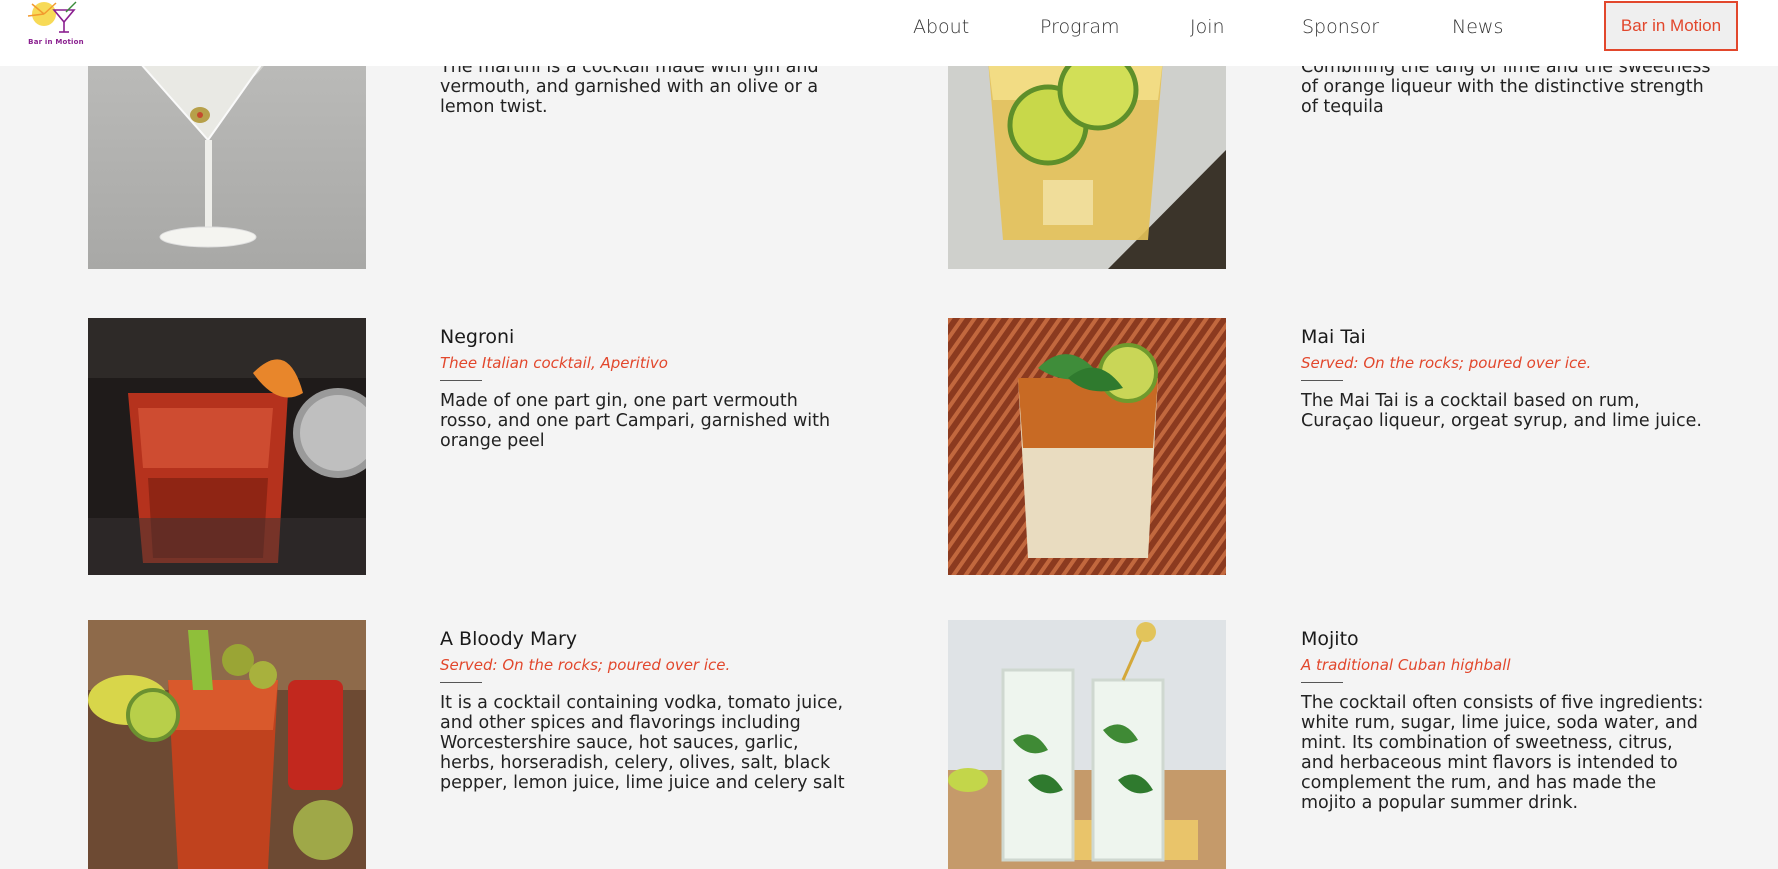  What do you see at coordinates (1330, 639) in the screenshot?
I see `cocktail-title: Mojito` at bounding box center [1330, 639].